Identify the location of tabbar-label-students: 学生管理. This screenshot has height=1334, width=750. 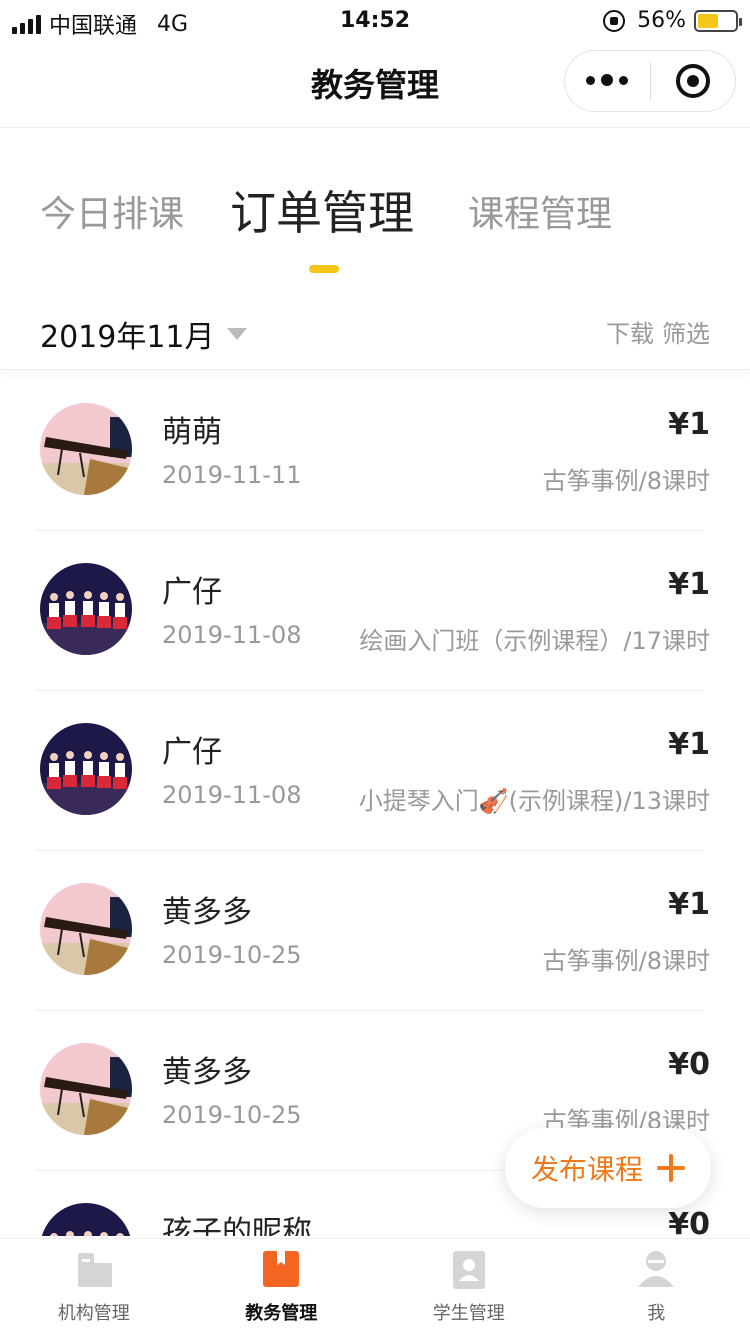
(468, 1313).